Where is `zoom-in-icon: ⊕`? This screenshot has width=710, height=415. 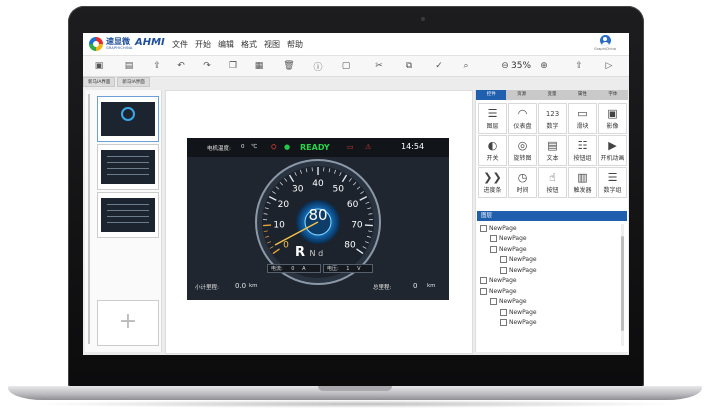
zoom-in-icon: ⊕ is located at coordinates (544, 66).